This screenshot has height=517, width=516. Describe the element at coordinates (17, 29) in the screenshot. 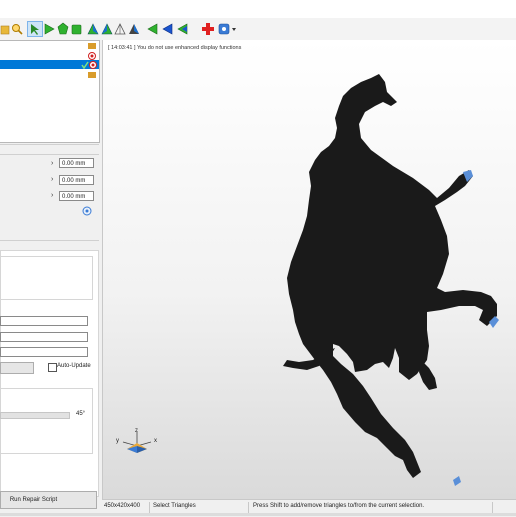

I see `search-icon` at that location.